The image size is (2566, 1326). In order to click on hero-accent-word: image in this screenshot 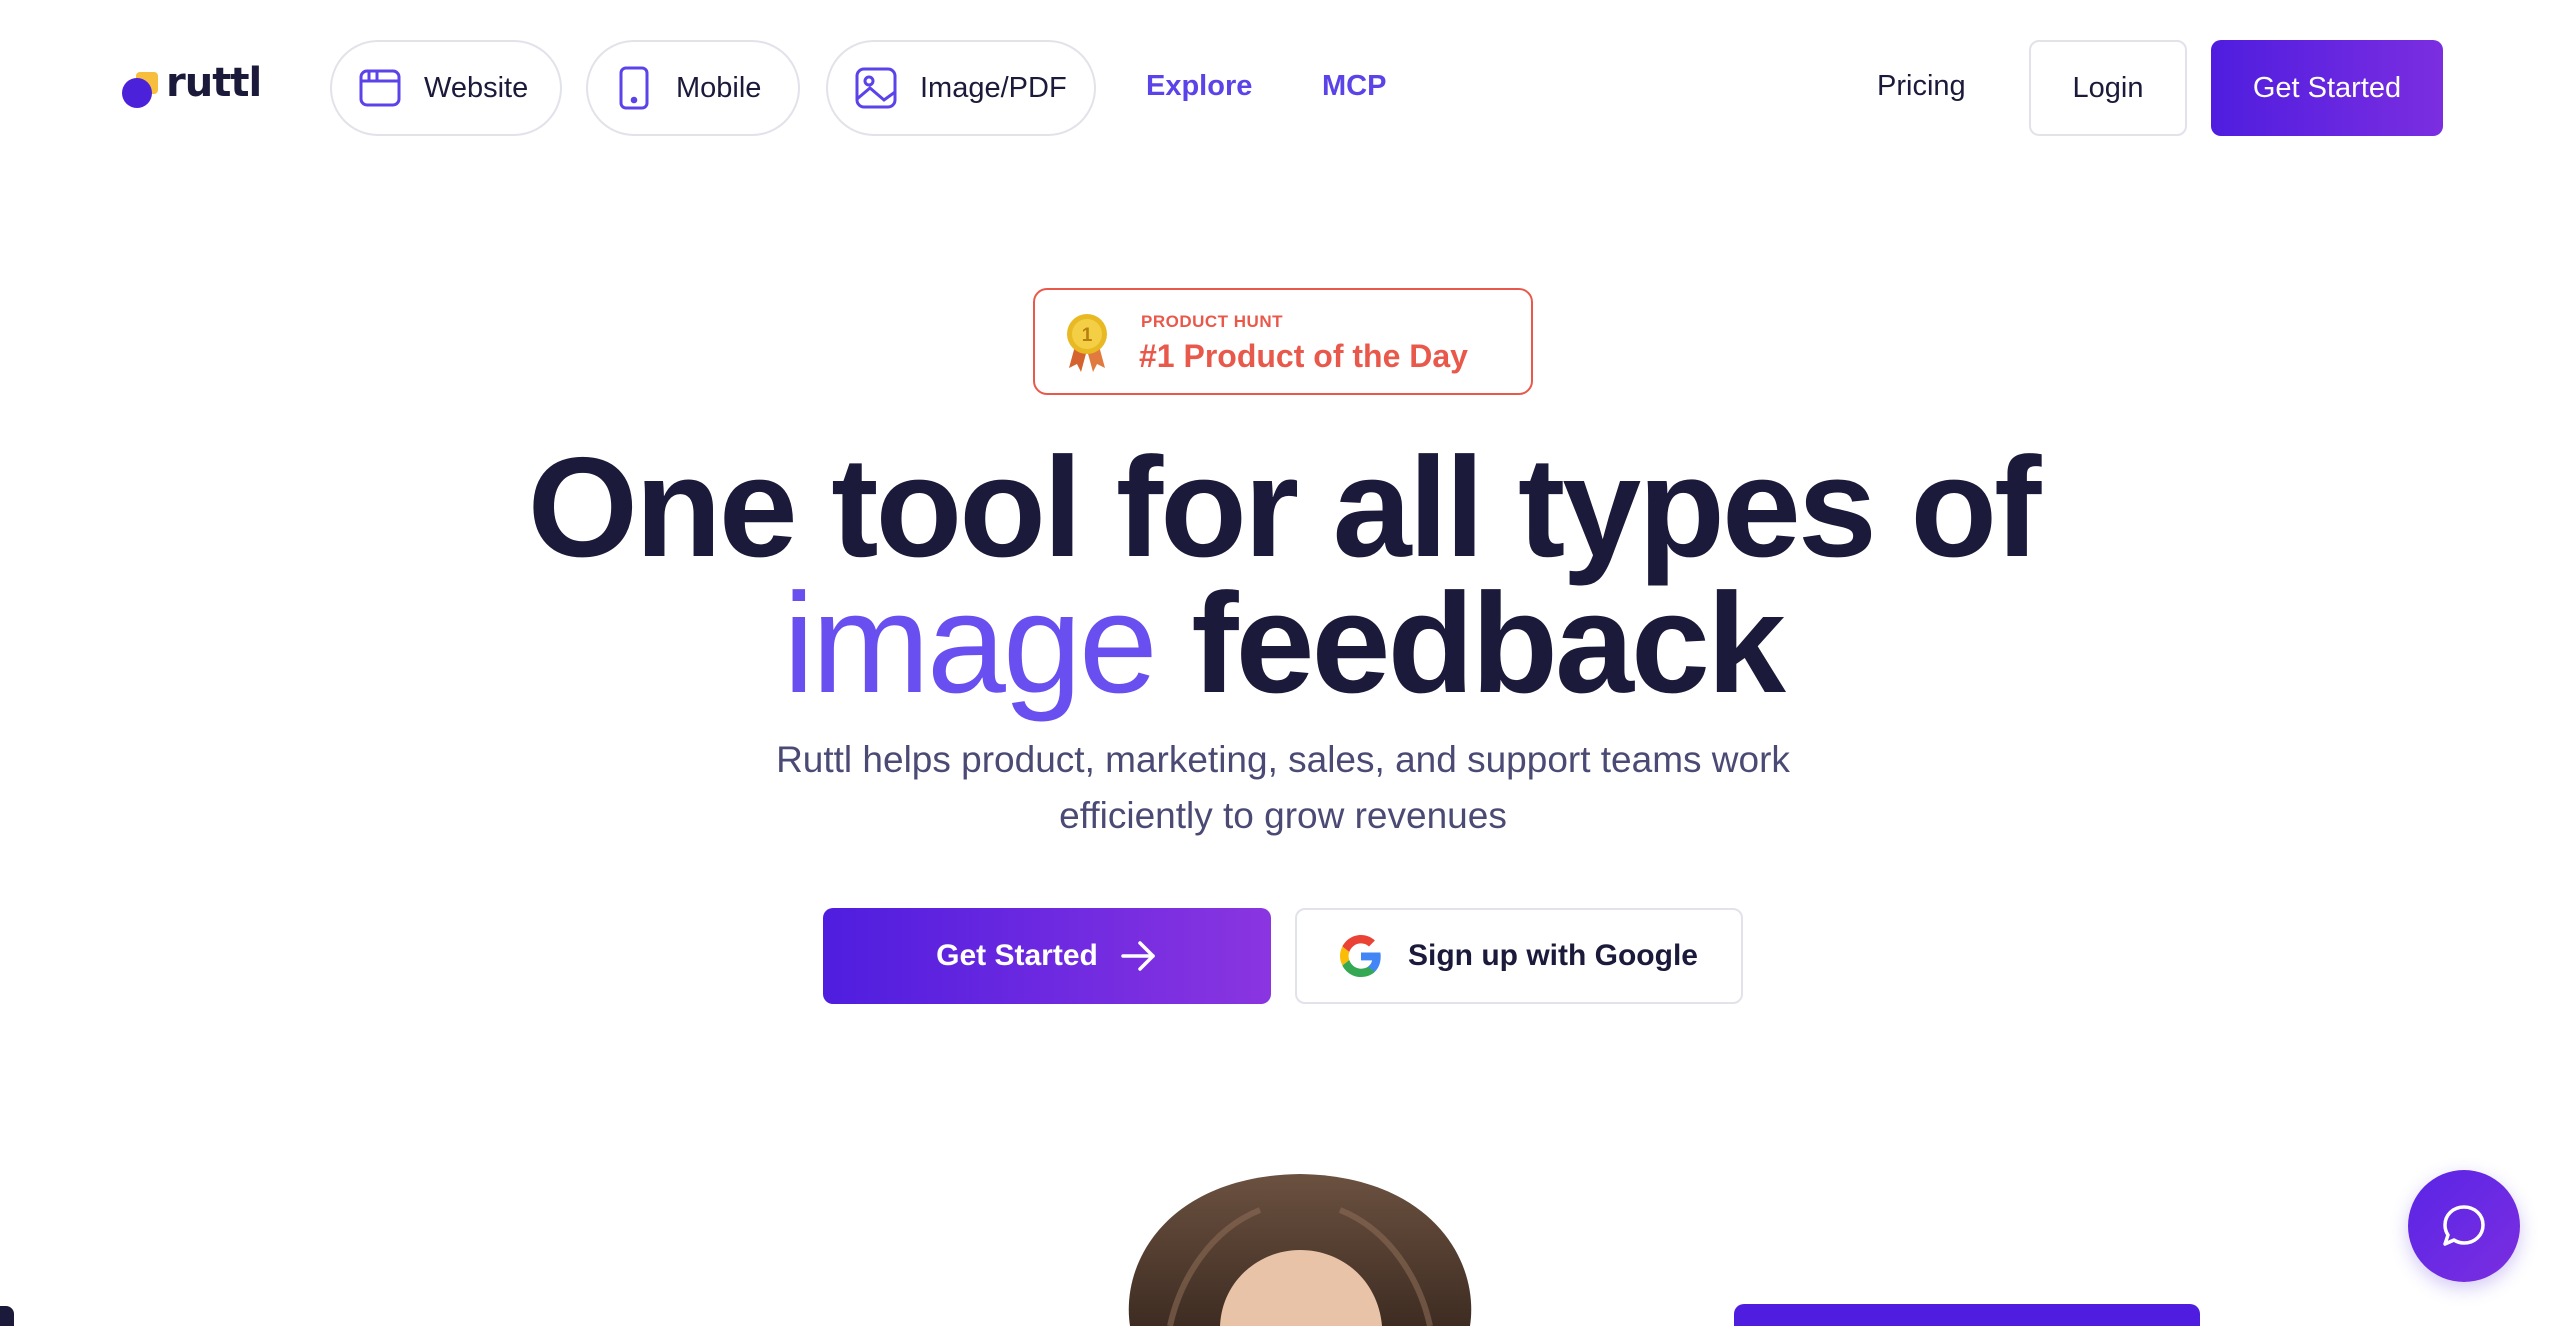, I will do `click(970, 643)`.